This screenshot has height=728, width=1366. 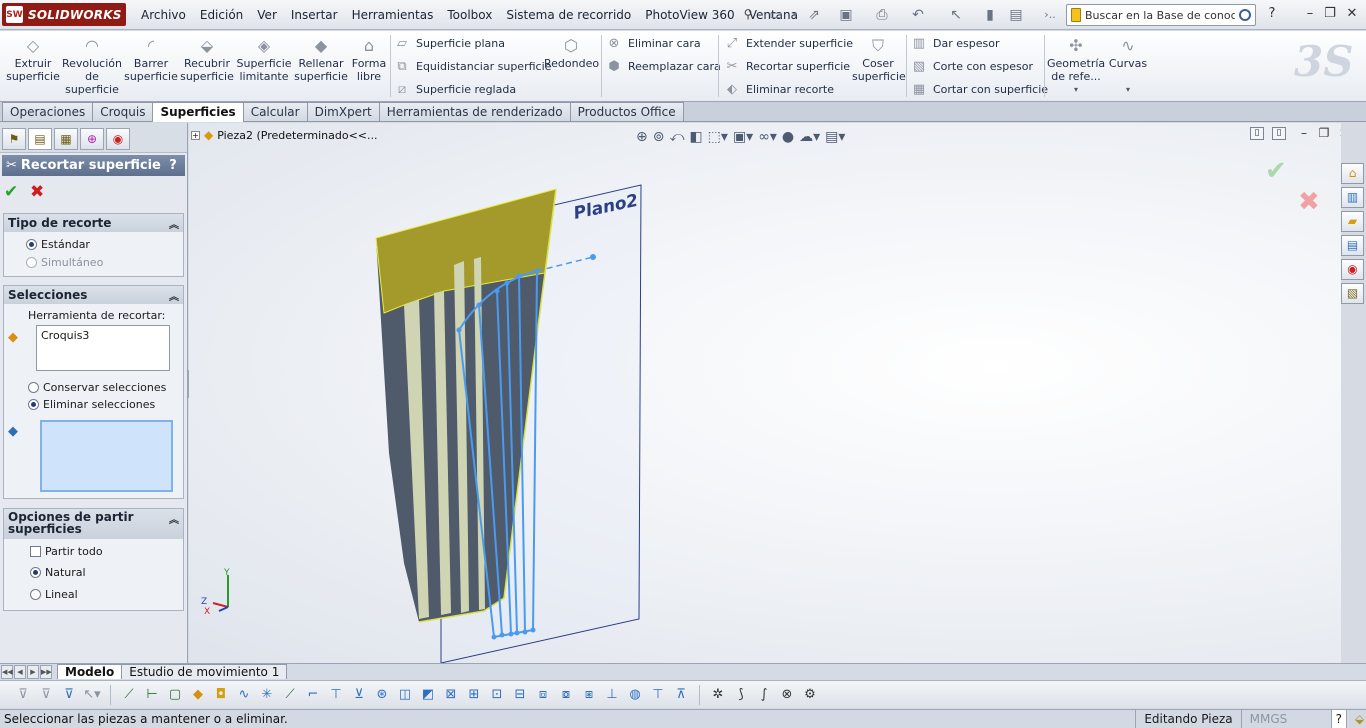 I want to click on menu-toolbox: Toolbox, so click(x=469, y=15).